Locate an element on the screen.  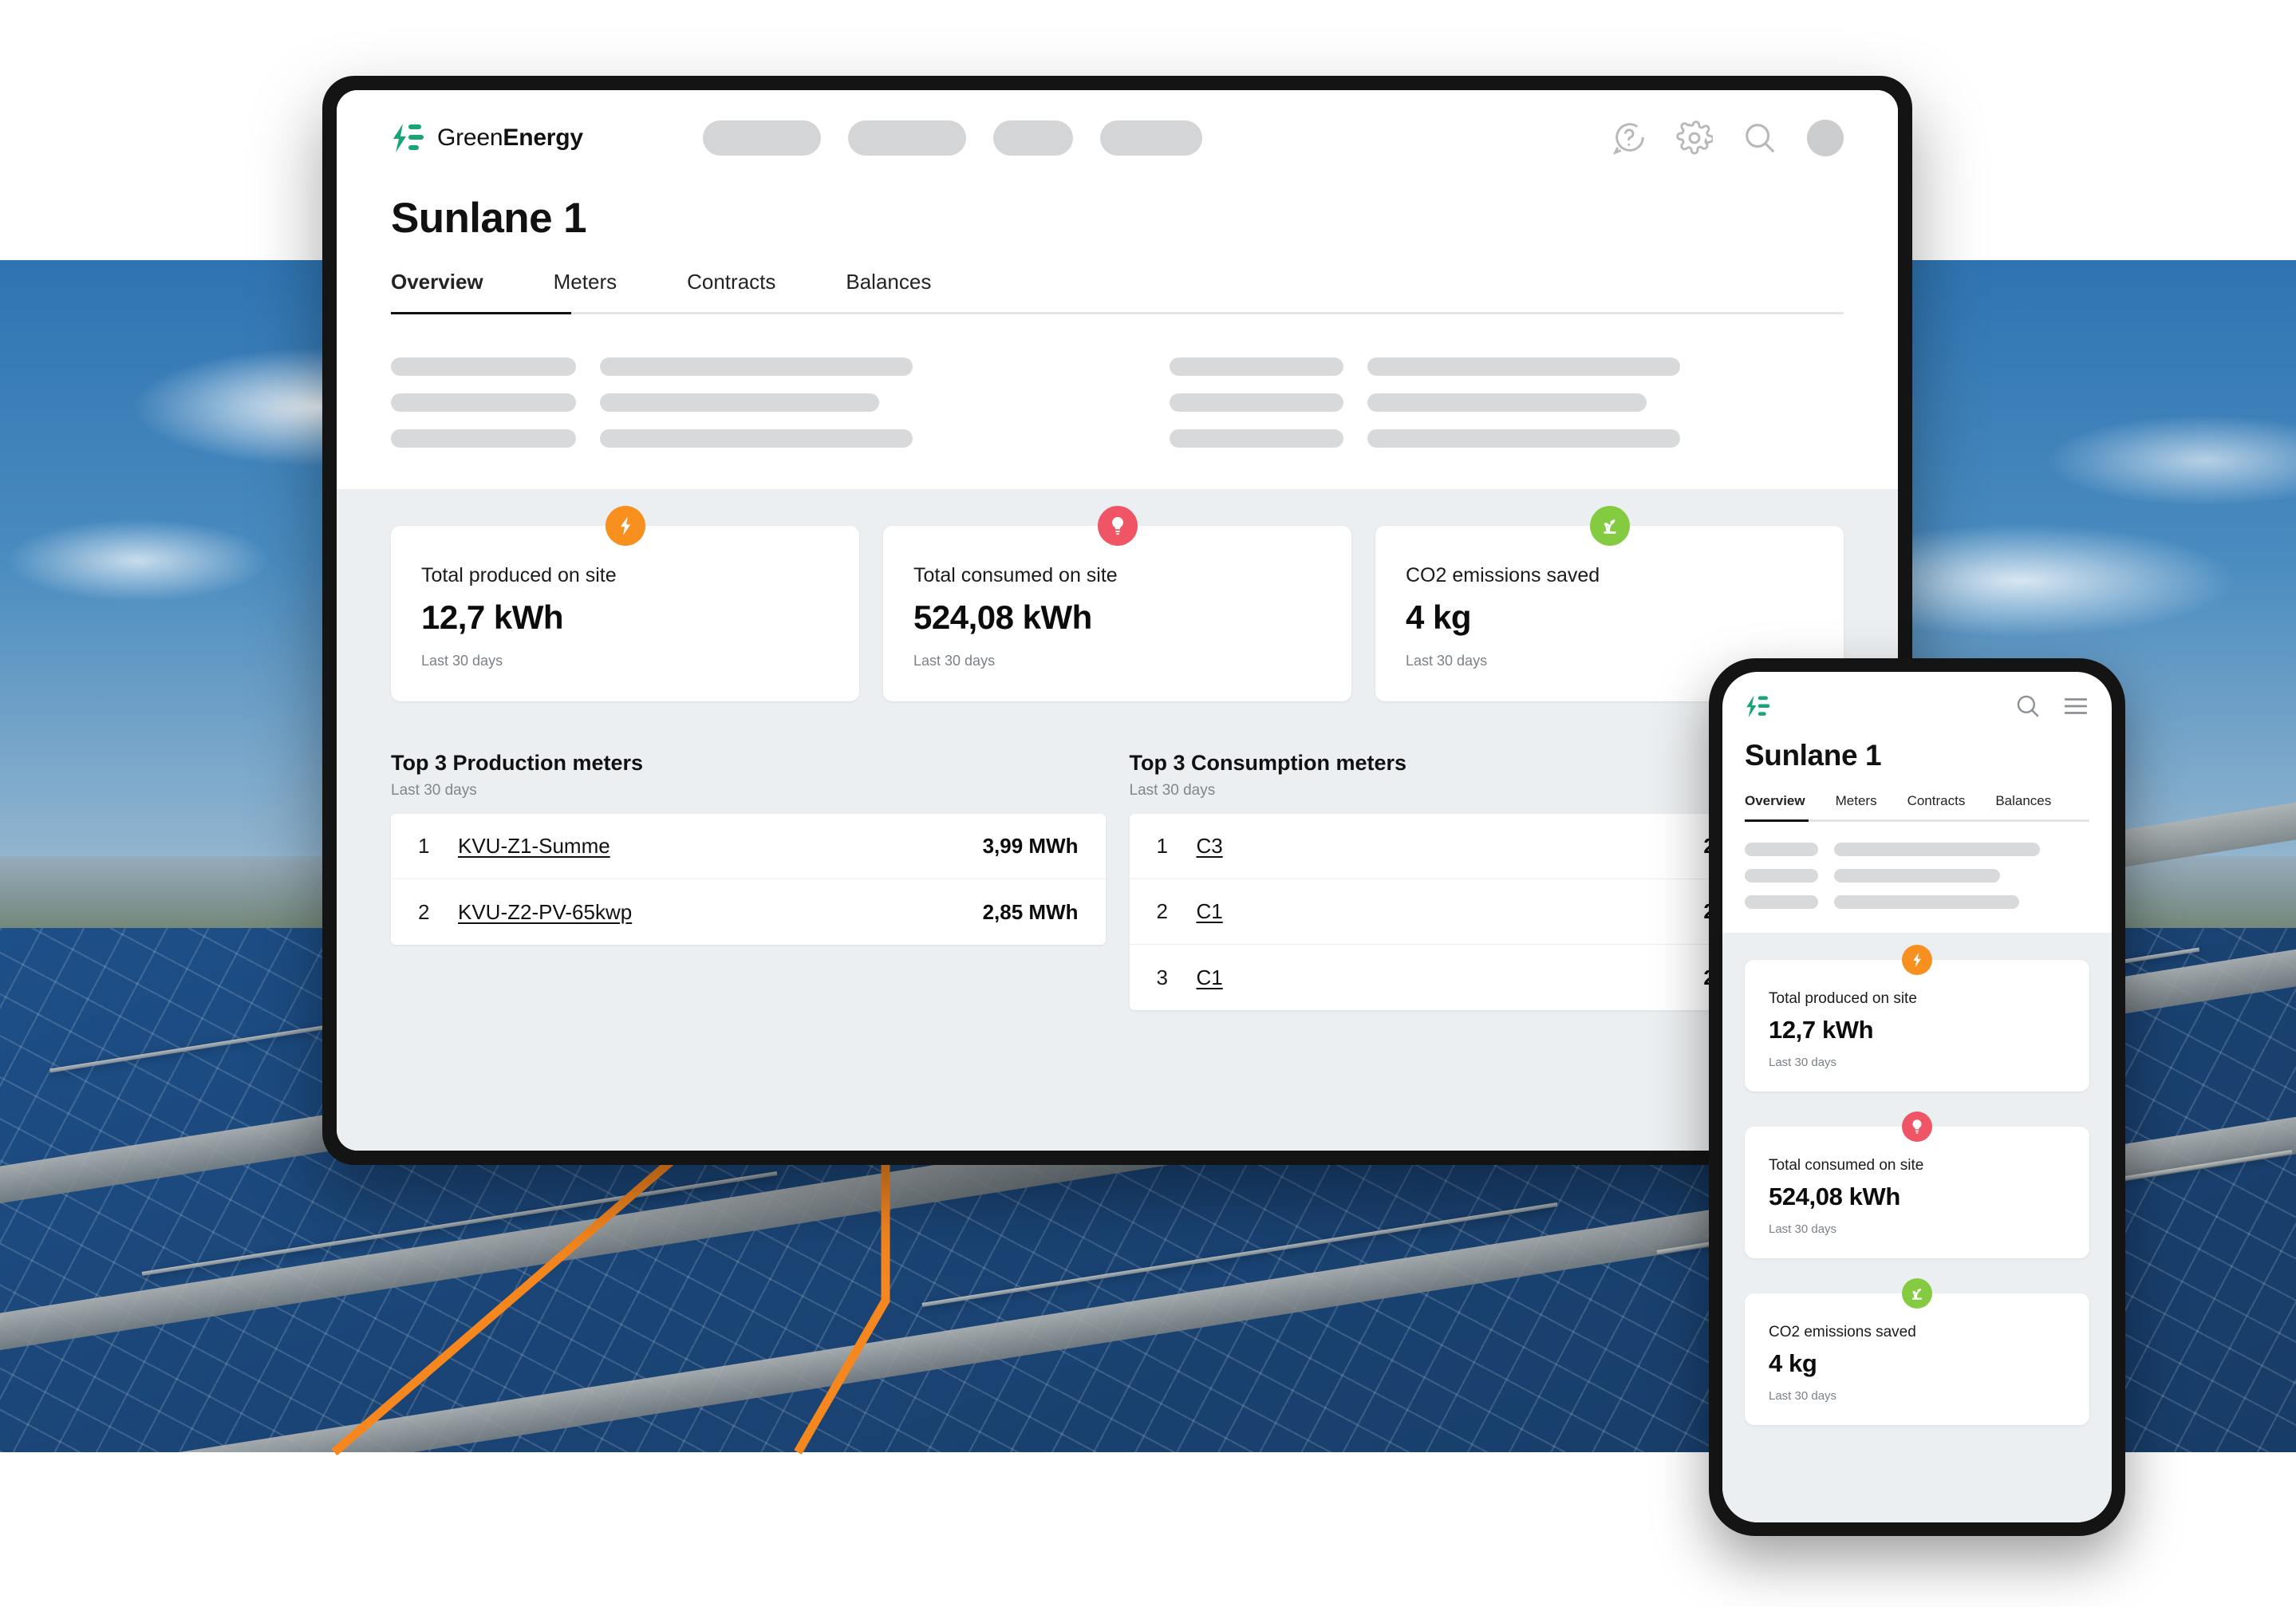
details-skeleton-area is located at coordinates (1117, 401).